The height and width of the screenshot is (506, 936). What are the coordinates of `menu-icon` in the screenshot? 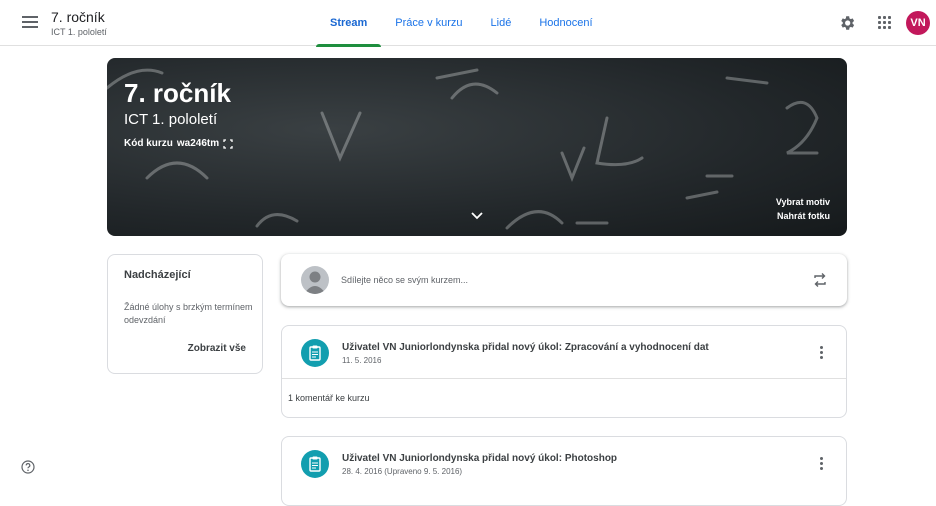 It's located at (30, 23).